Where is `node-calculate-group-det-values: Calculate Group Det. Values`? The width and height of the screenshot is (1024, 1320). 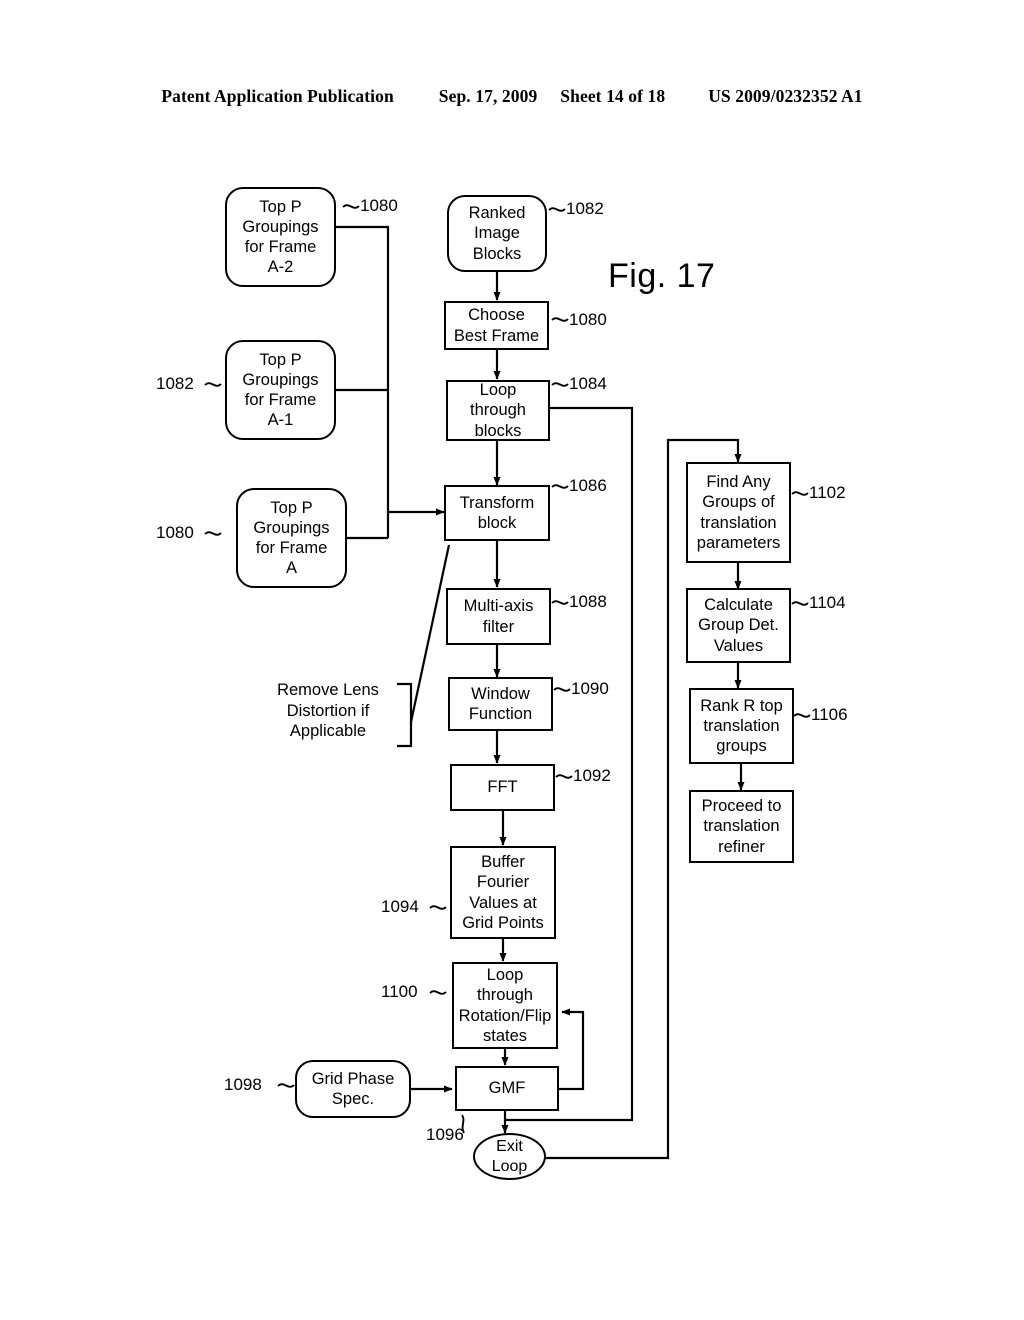
node-calculate-group-det-values: Calculate Group Det. Values is located at coordinates (738, 625).